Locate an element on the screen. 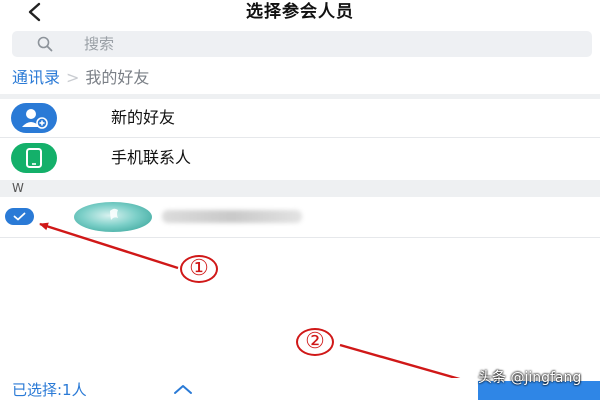  chevron-up-icon is located at coordinates (183, 389).